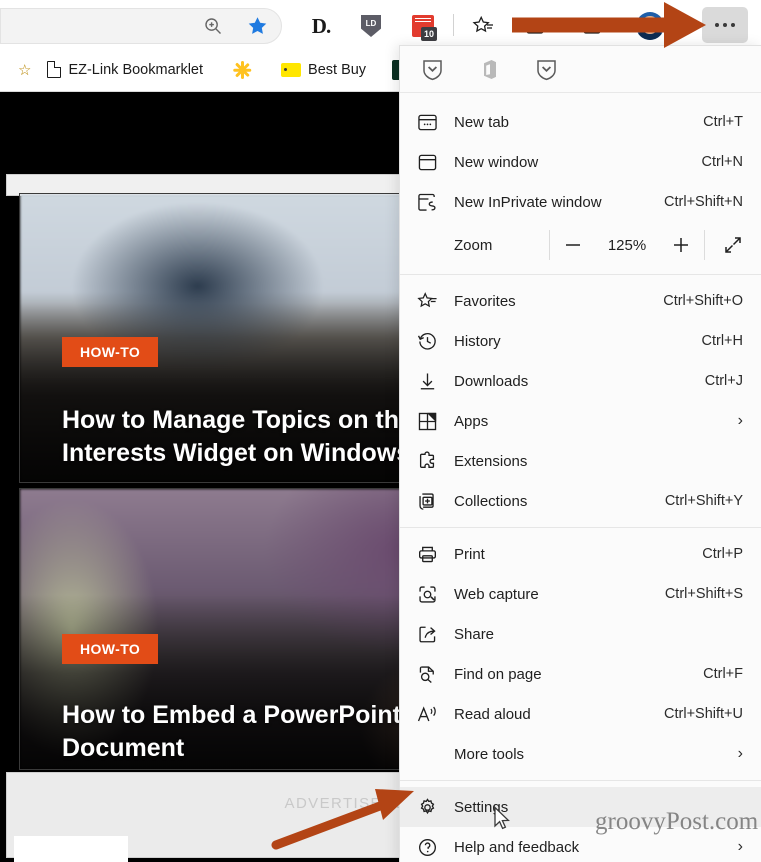  What do you see at coordinates (427, 634) in the screenshot?
I see `share-icon` at bounding box center [427, 634].